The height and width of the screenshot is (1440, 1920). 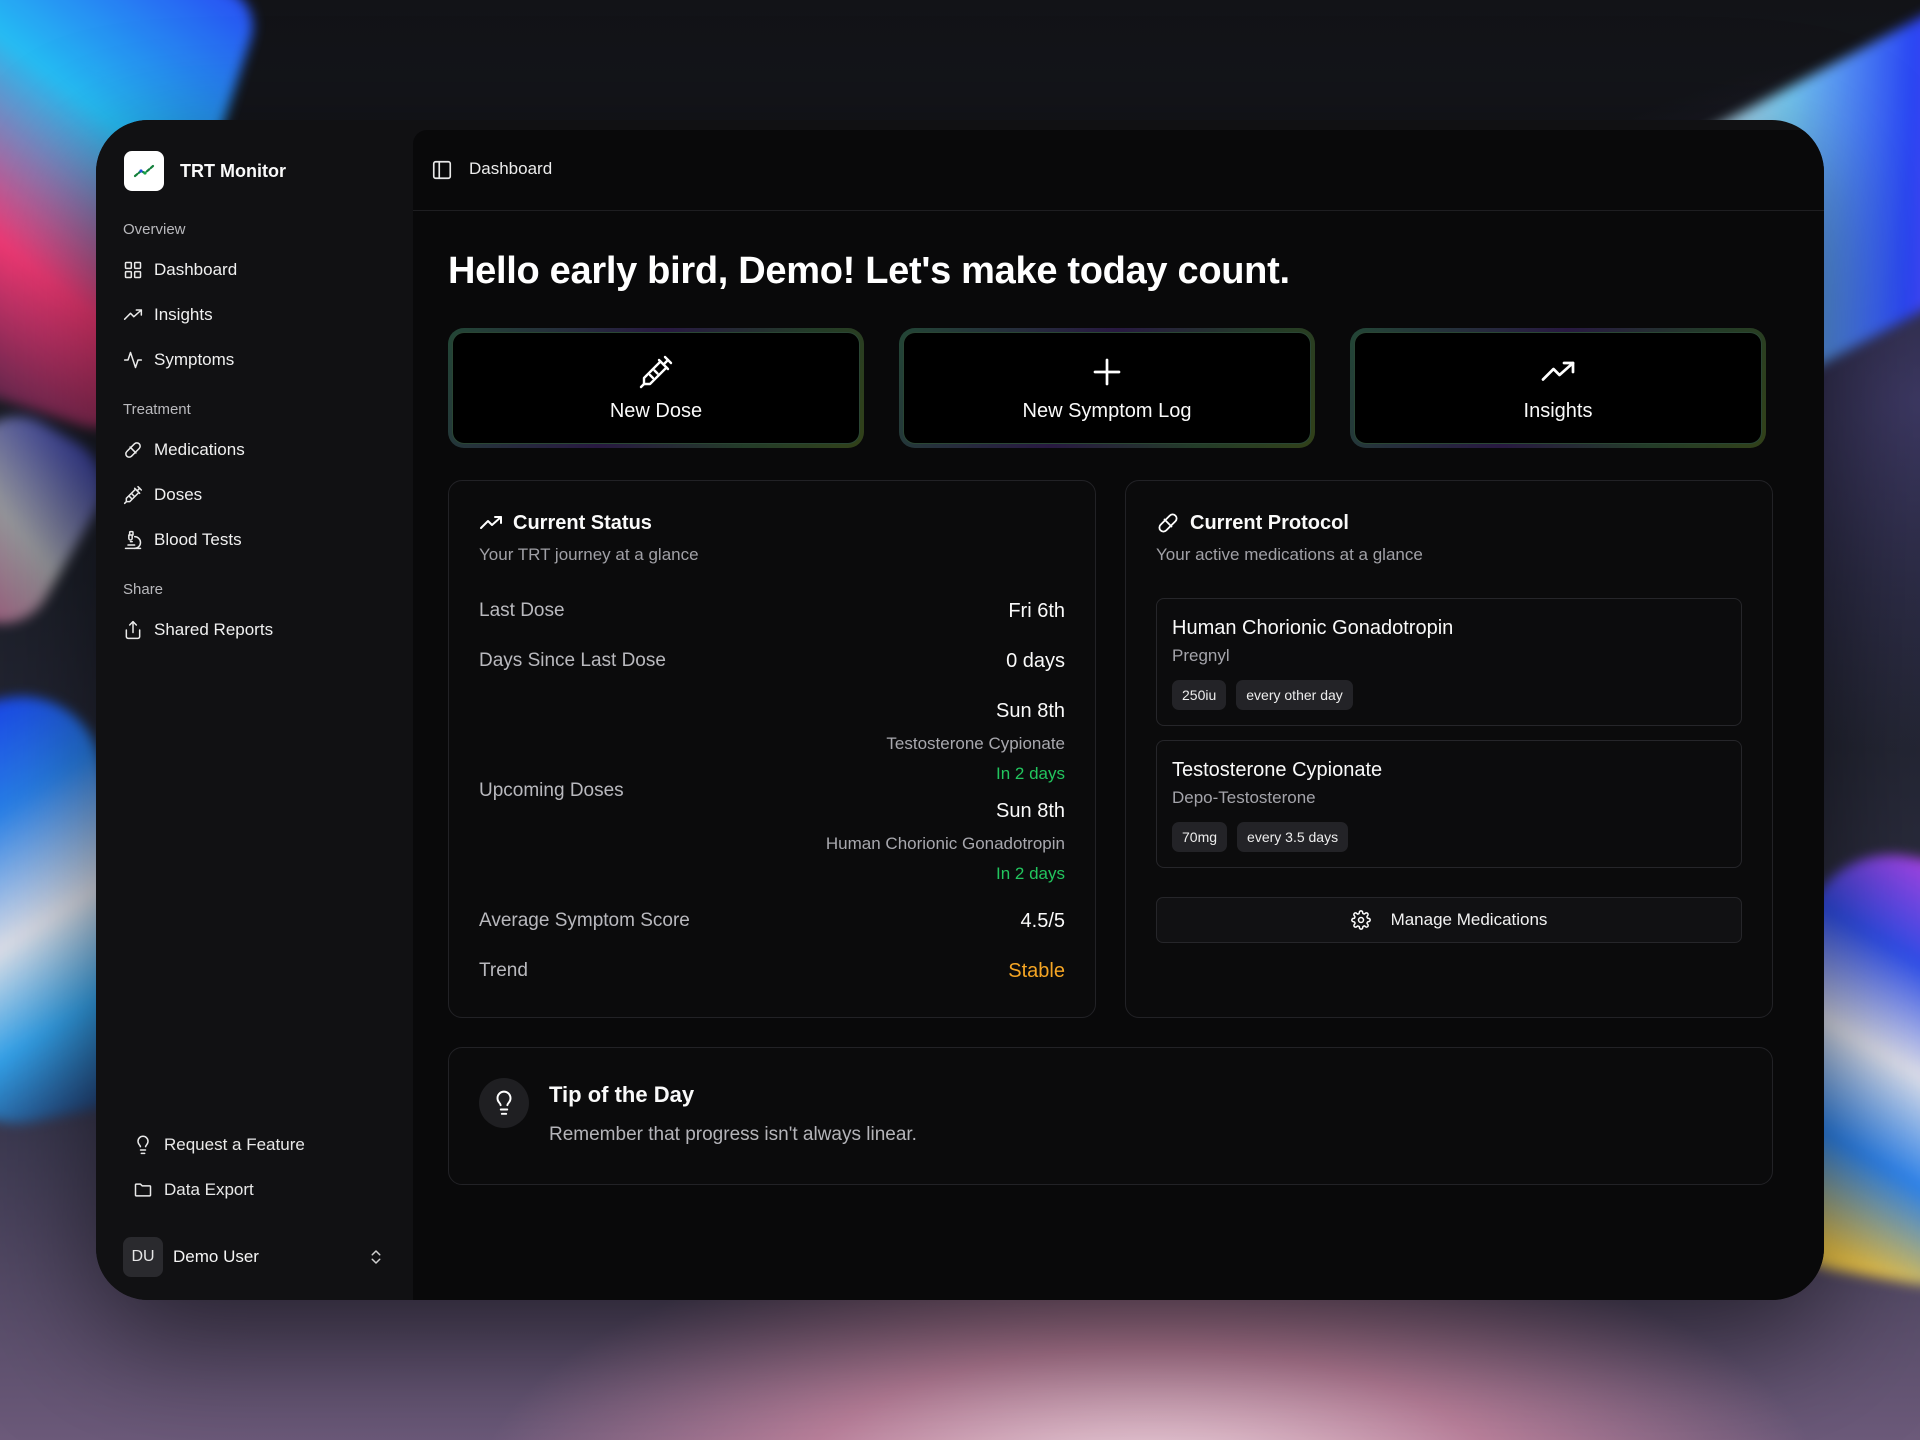 What do you see at coordinates (1042, 921) in the screenshot?
I see `avg-symptom-score-value: 4.5/5` at bounding box center [1042, 921].